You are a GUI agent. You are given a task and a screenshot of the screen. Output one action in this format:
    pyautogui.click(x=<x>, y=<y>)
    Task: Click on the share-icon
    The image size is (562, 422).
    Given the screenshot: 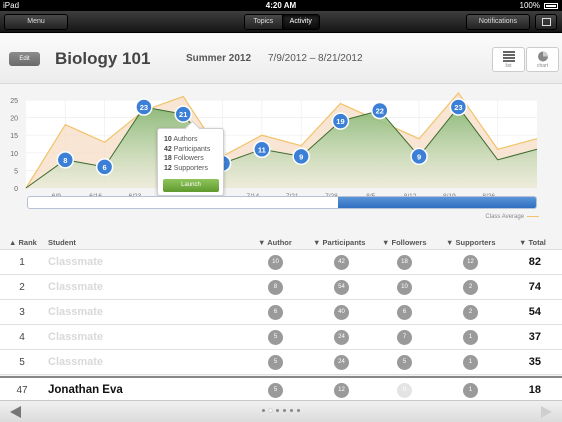 What is the action you would take?
    pyautogui.click(x=546, y=22)
    